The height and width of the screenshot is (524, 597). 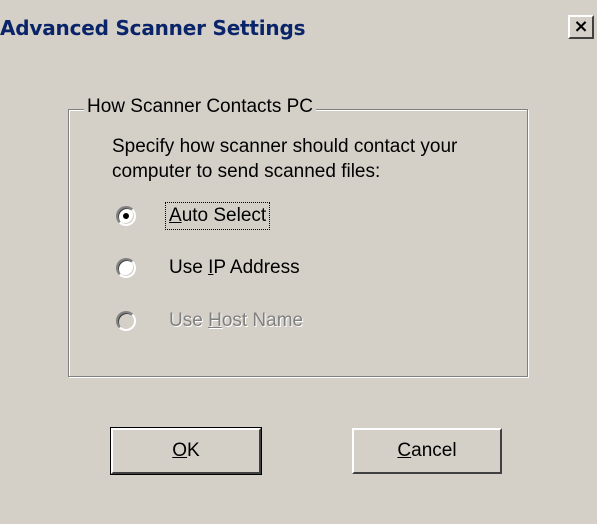 What do you see at coordinates (236, 320) in the screenshot?
I see `radio-label-use-host-name: Use Host Name` at bounding box center [236, 320].